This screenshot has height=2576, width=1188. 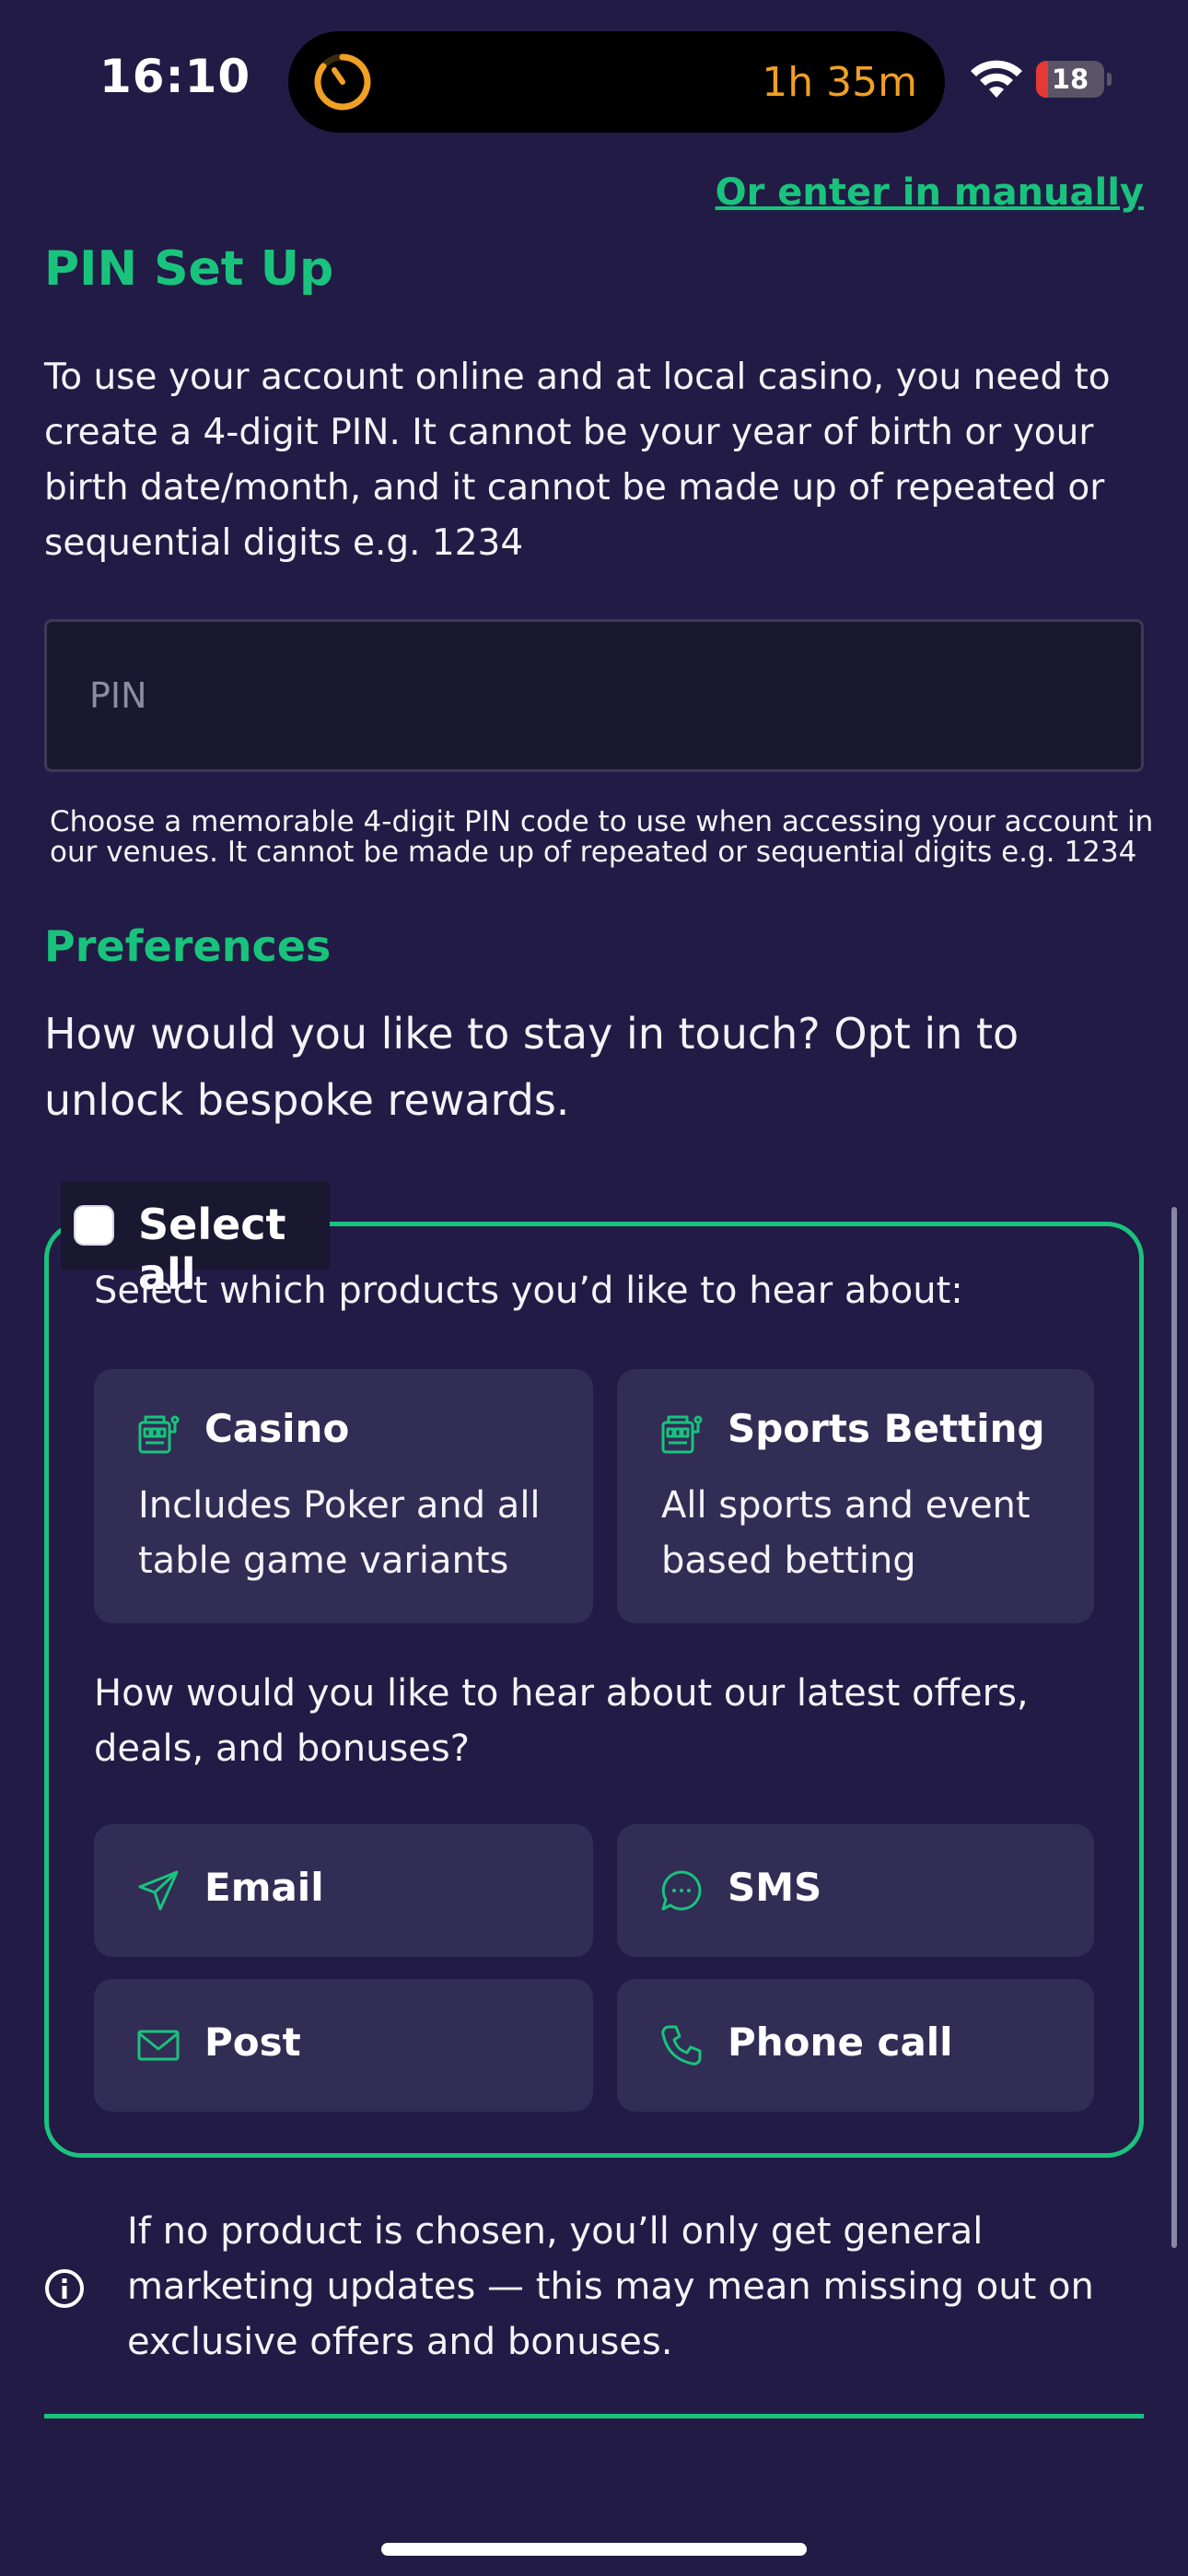 What do you see at coordinates (846, 1533) in the screenshot?
I see `product-description: All sports and event based betting` at bounding box center [846, 1533].